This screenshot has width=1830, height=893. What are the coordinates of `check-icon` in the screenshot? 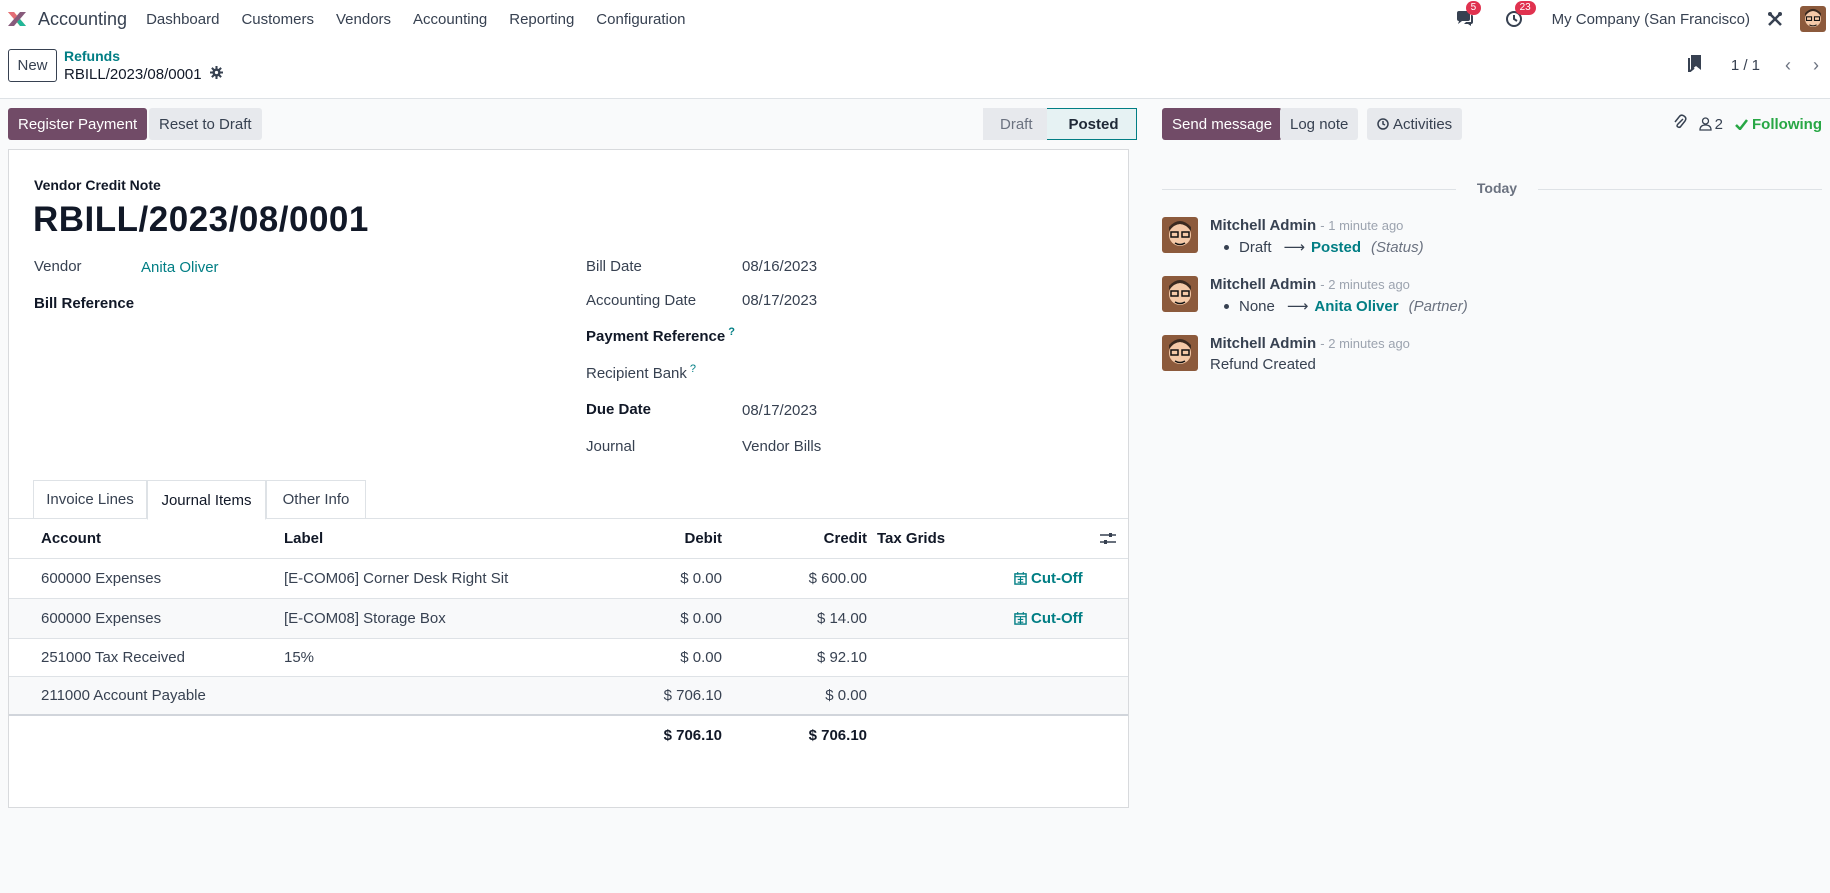 It's located at (1742, 124).